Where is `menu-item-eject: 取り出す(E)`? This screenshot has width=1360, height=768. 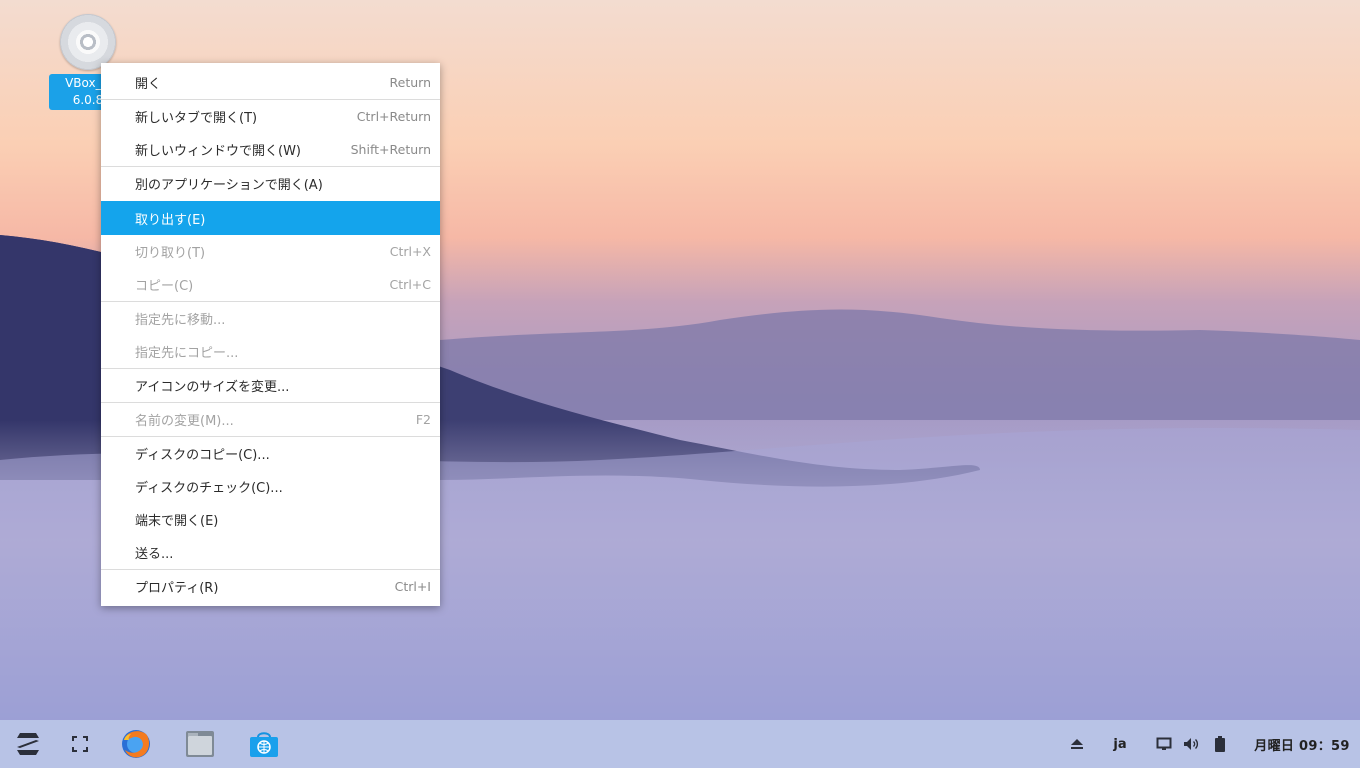
menu-item-eject: 取り出す(E) is located at coordinates (270, 218).